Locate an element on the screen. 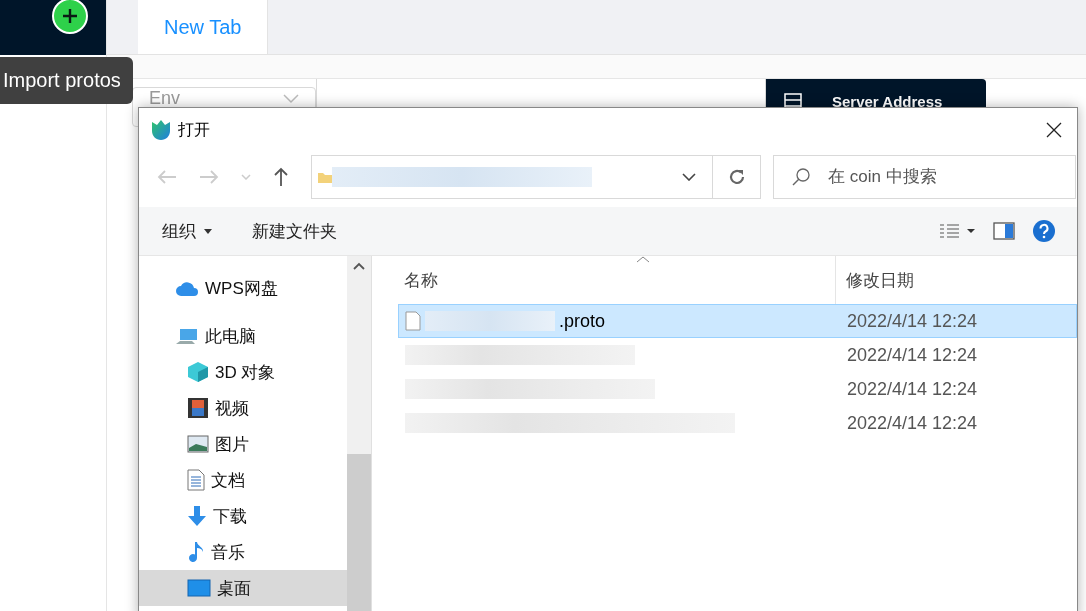  file-name: .proto is located at coordinates (582, 321).